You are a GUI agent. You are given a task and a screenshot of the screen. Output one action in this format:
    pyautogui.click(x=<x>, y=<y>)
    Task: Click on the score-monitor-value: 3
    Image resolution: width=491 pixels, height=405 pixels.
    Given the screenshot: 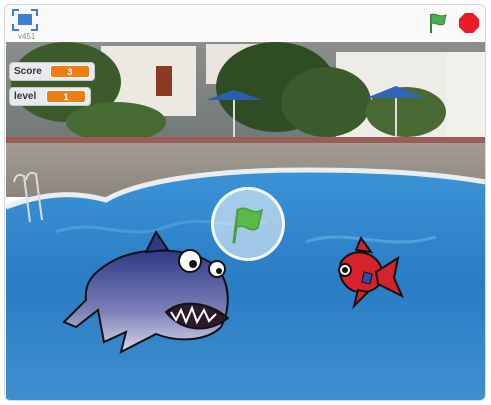 What is the action you would take?
    pyautogui.click(x=70, y=71)
    